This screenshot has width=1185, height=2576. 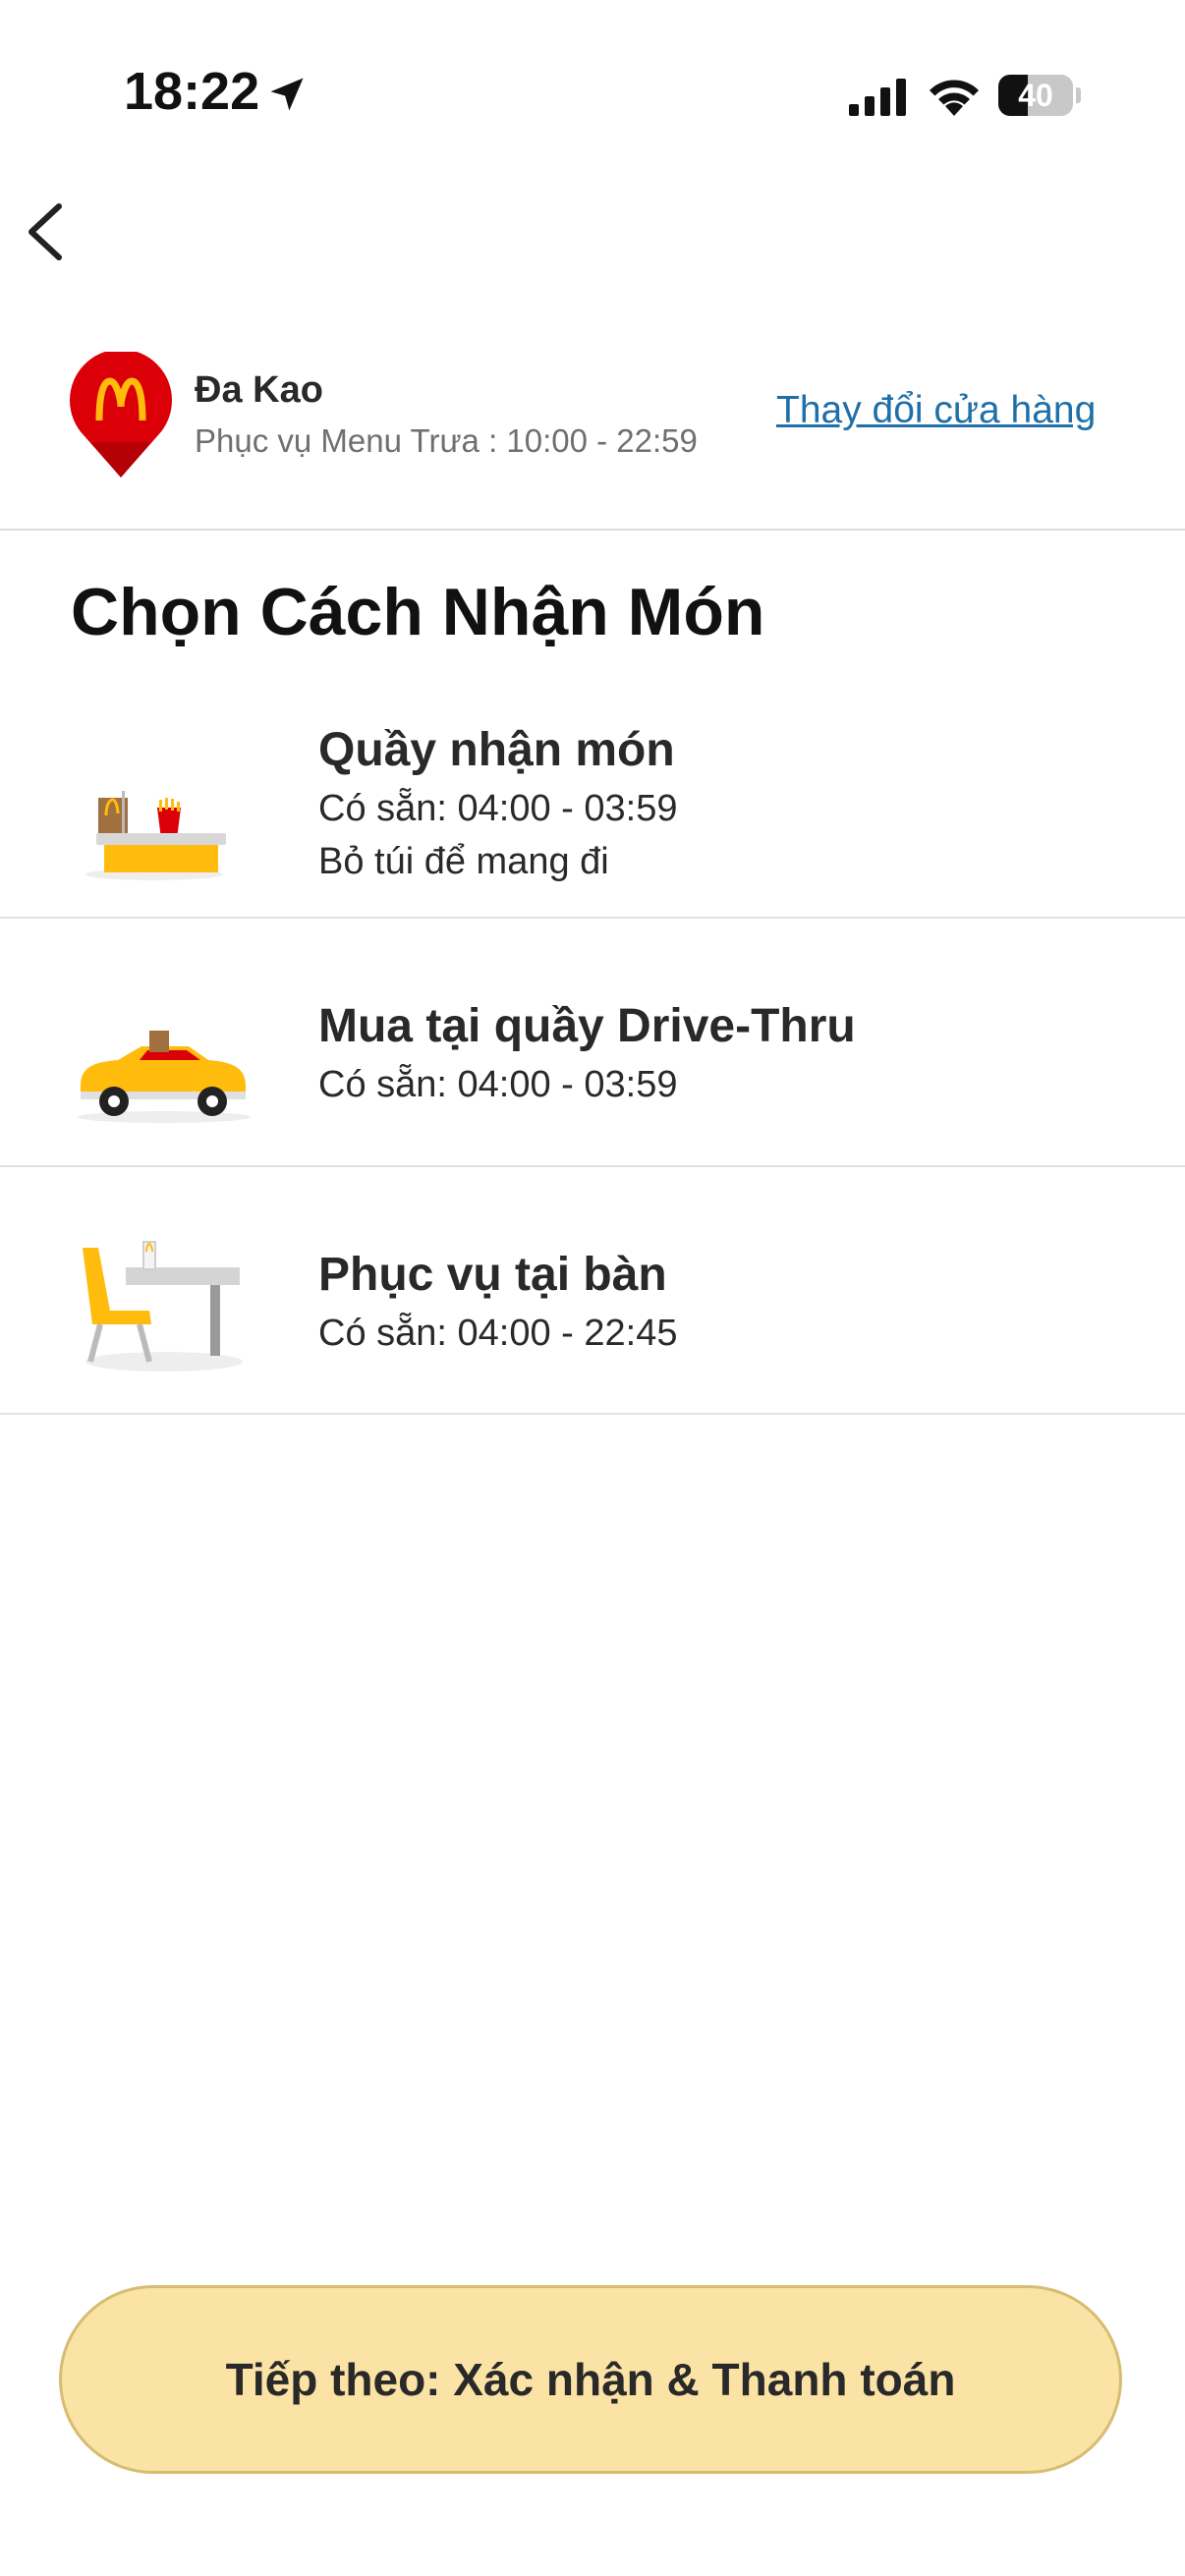 I want to click on battery-icon: 40, so click(x=1040, y=95).